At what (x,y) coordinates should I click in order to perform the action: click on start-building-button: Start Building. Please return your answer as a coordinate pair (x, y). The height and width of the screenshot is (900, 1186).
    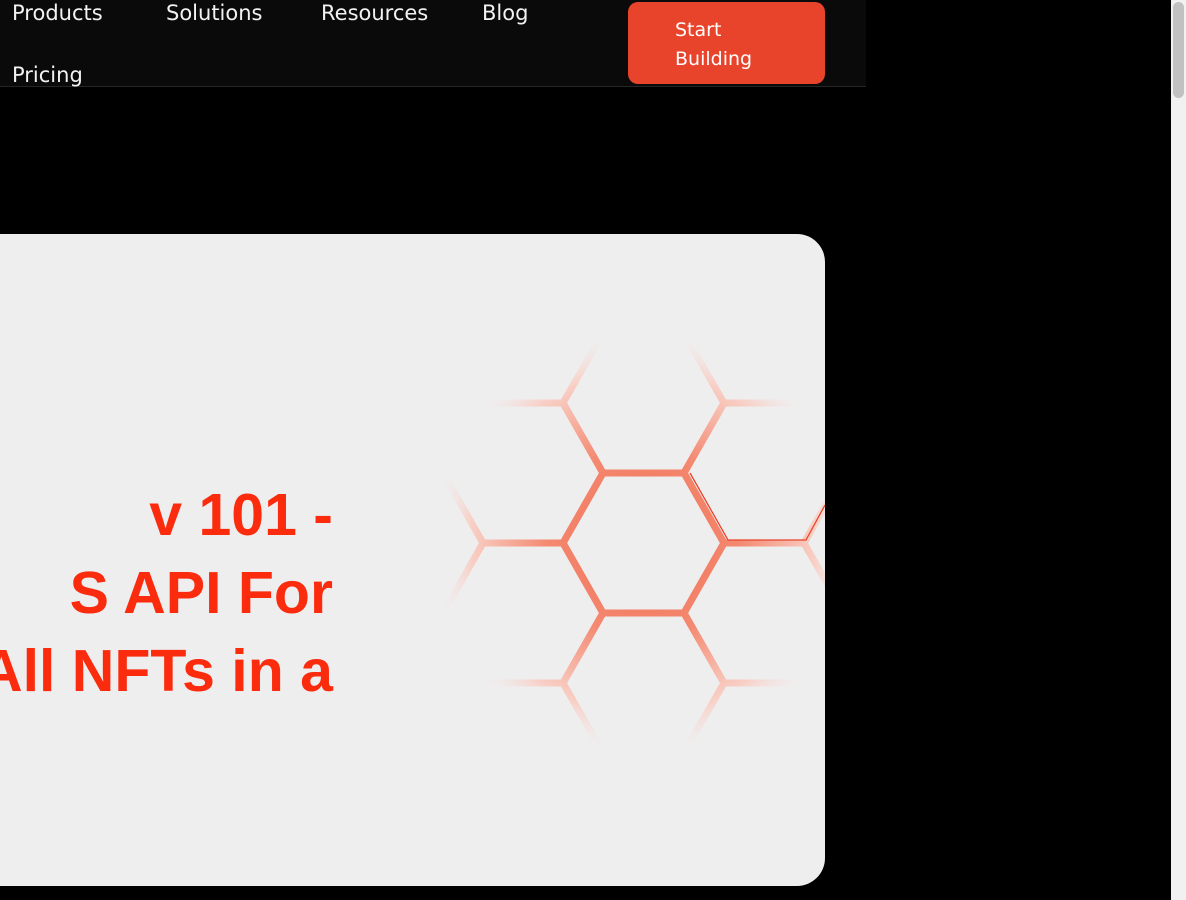
    Looking at the image, I should click on (726, 43).